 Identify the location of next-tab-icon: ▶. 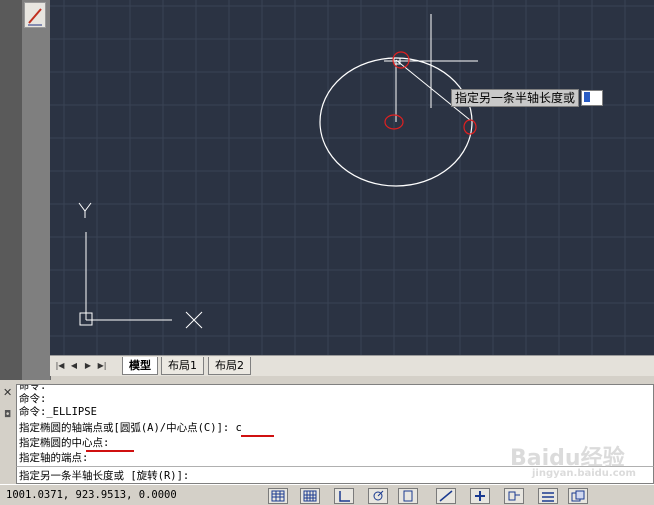
(88, 366).